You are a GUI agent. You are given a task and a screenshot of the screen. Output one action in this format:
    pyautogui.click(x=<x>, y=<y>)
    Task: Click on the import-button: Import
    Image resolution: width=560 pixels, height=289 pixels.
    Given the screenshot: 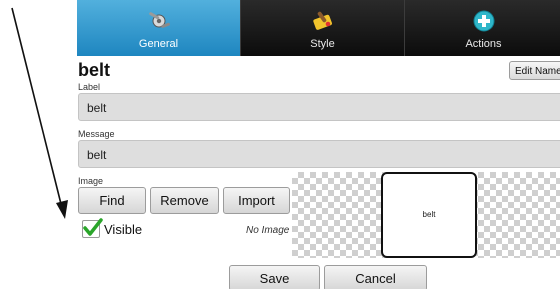 What is the action you would take?
    pyautogui.click(x=256, y=200)
    